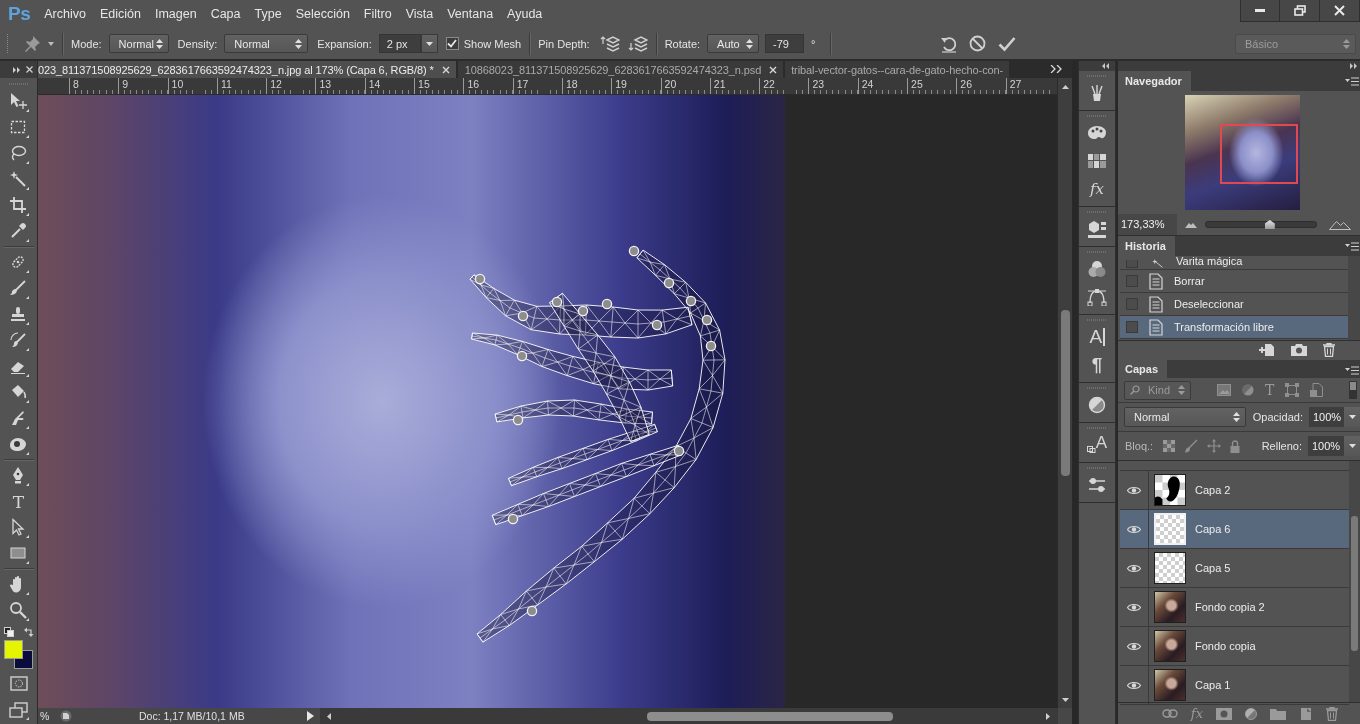 Image resolution: width=1360 pixels, height=724 pixels. What do you see at coordinates (18, 289) in the screenshot?
I see `brush-icon` at bounding box center [18, 289].